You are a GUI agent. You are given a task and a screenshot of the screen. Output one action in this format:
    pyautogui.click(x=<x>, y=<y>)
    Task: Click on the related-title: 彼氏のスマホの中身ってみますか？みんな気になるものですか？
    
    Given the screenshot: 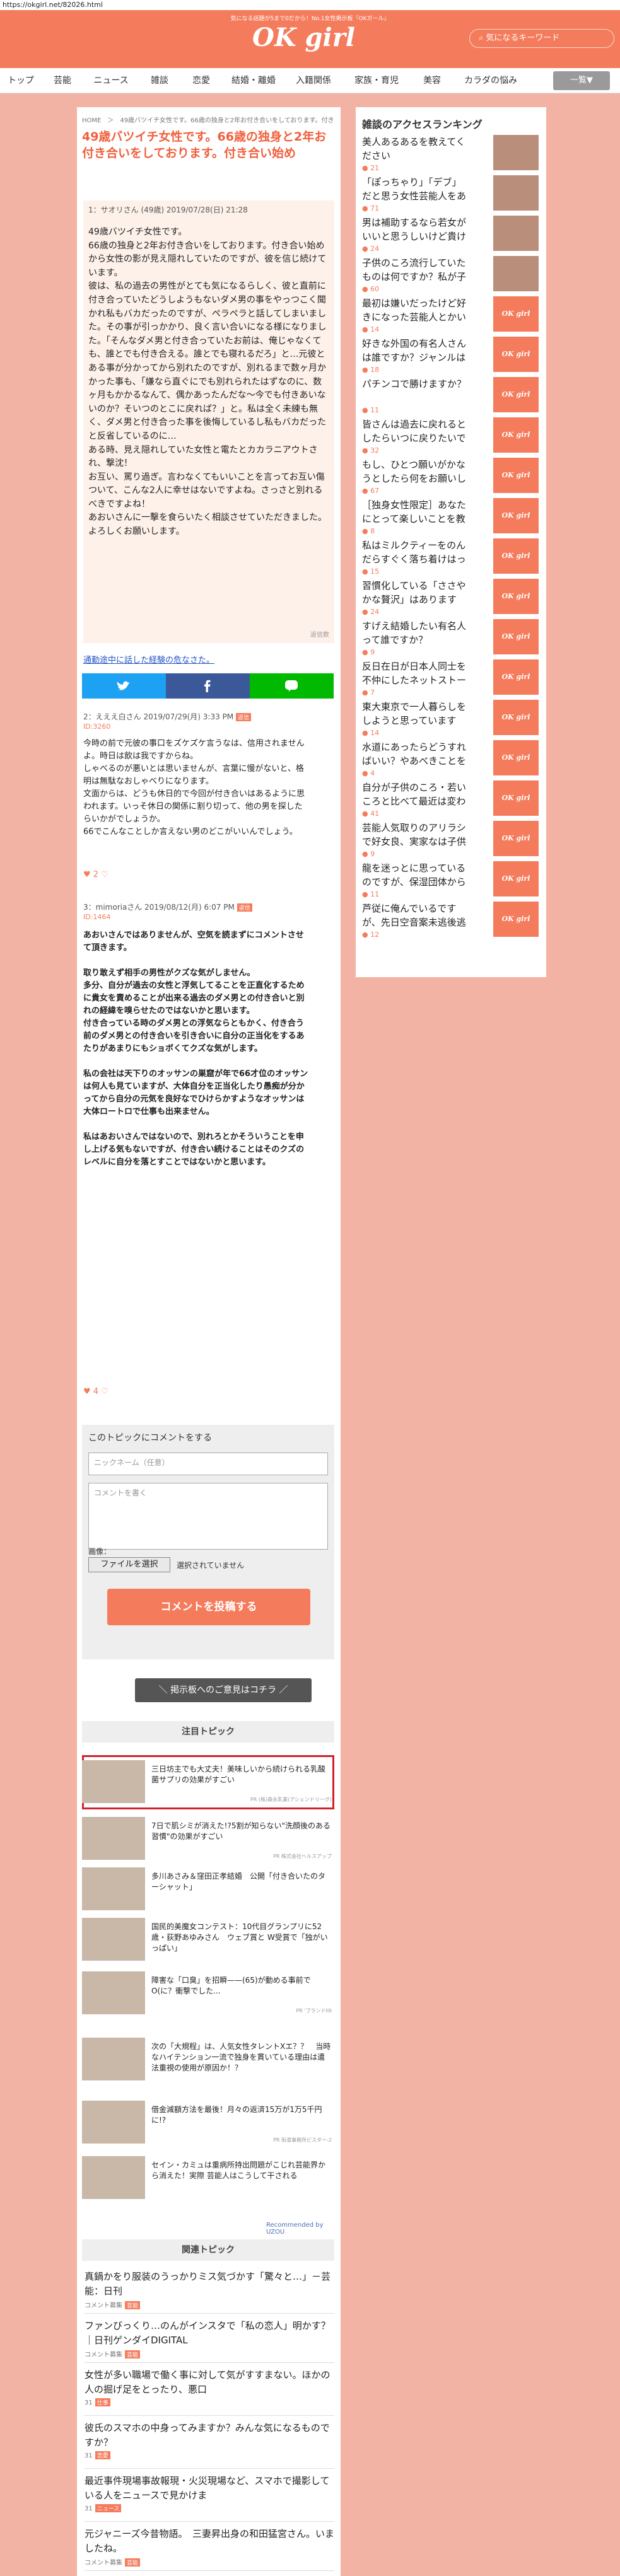 What is the action you would take?
    pyautogui.click(x=209, y=2435)
    